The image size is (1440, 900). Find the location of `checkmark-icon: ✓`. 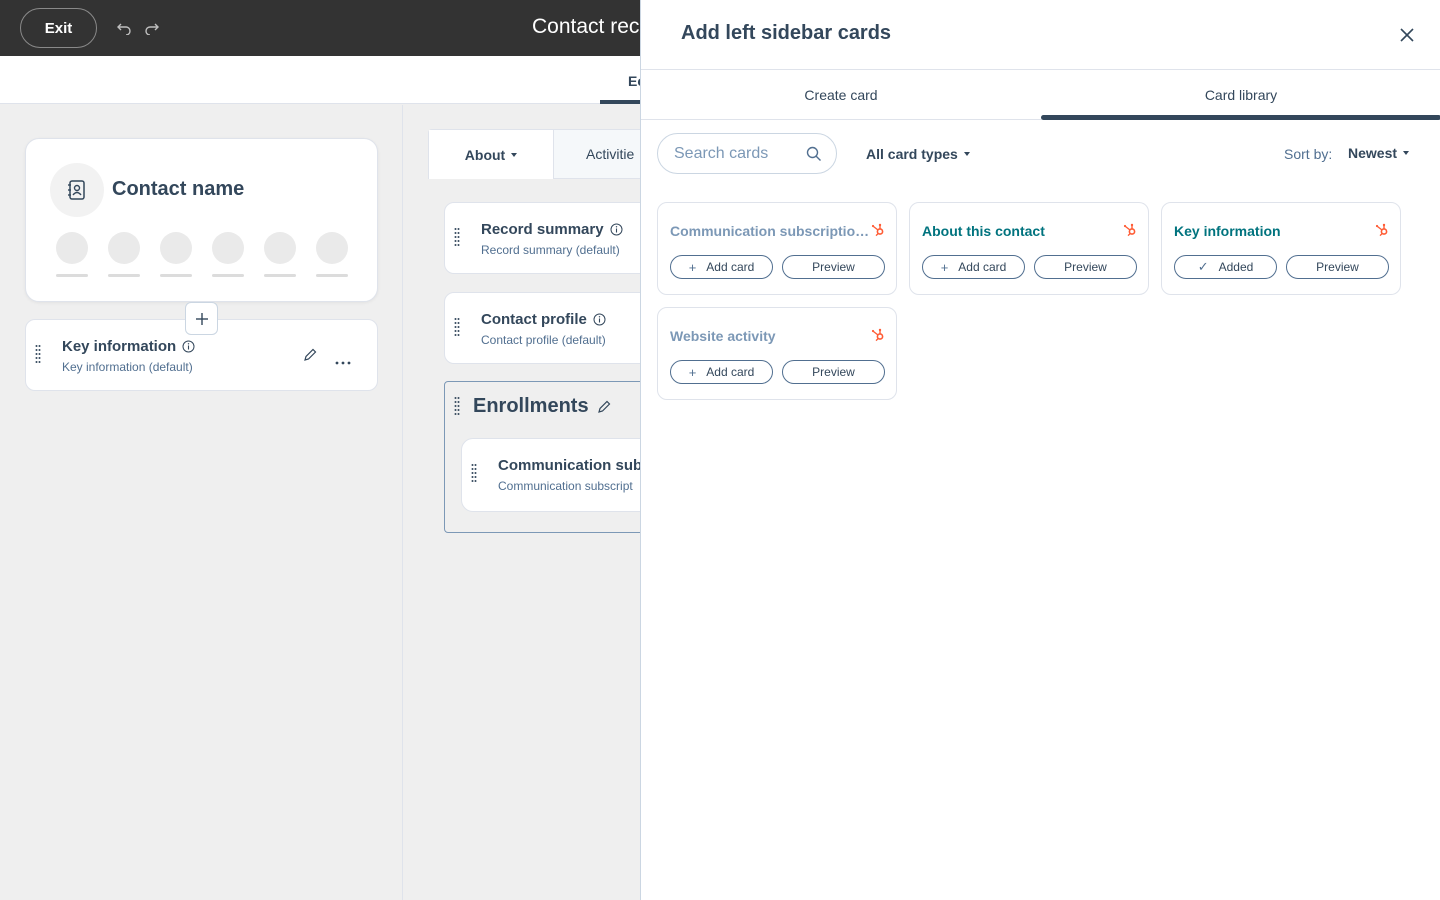

checkmark-icon: ✓ is located at coordinates (1203, 266).